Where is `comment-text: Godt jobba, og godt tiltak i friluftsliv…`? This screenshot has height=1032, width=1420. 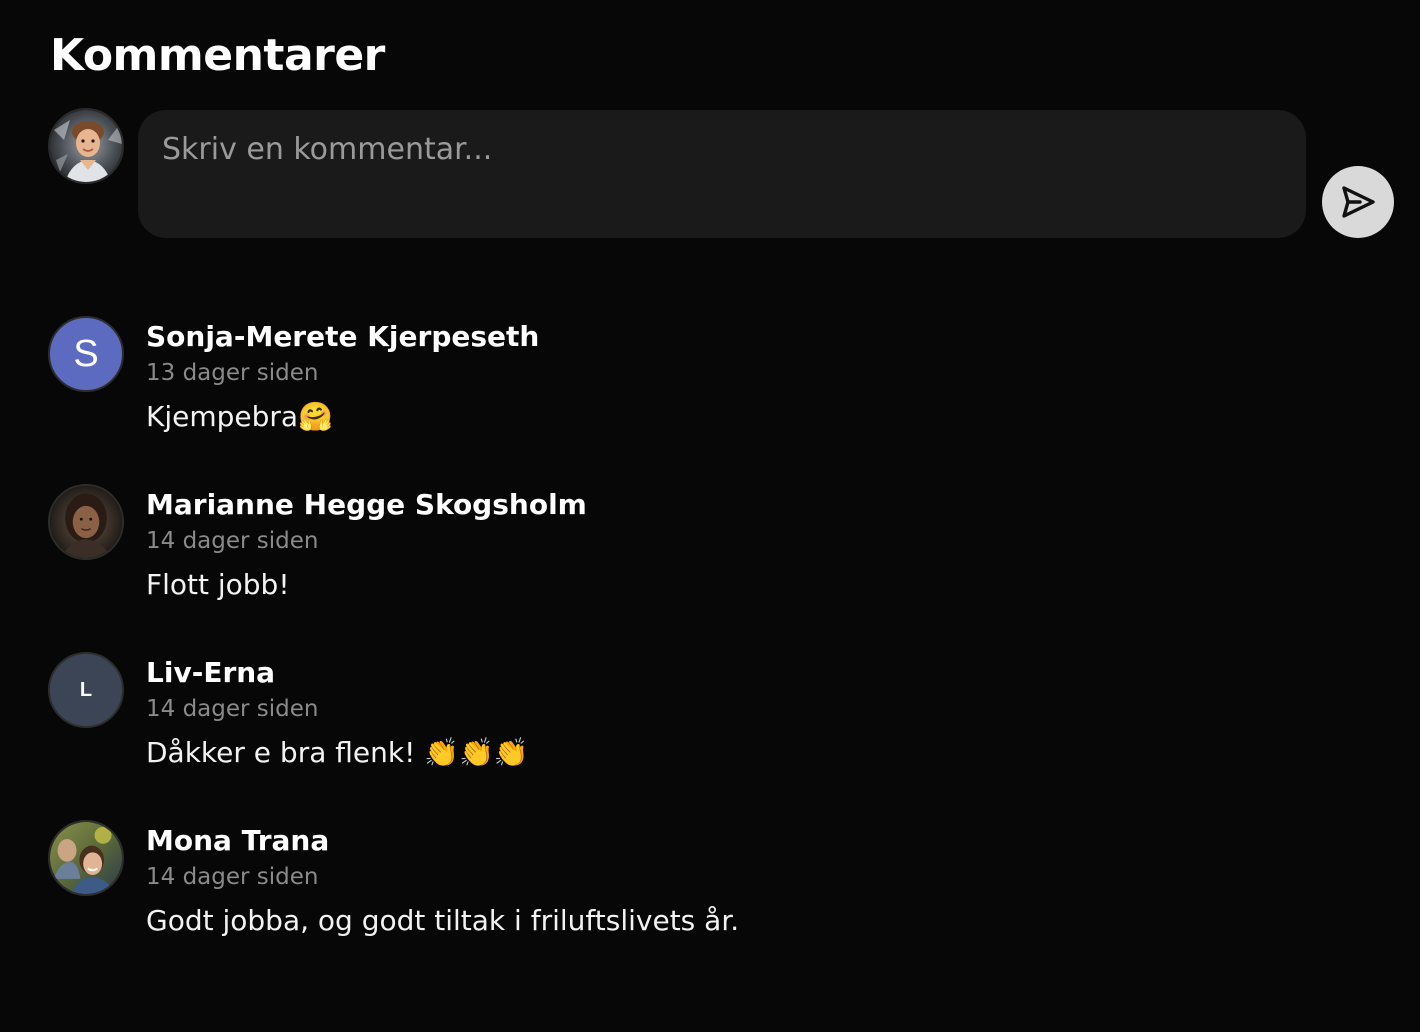
comment-text: Godt jobba, og godt tiltak i friluftsliv… is located at coordinates (443, 920).